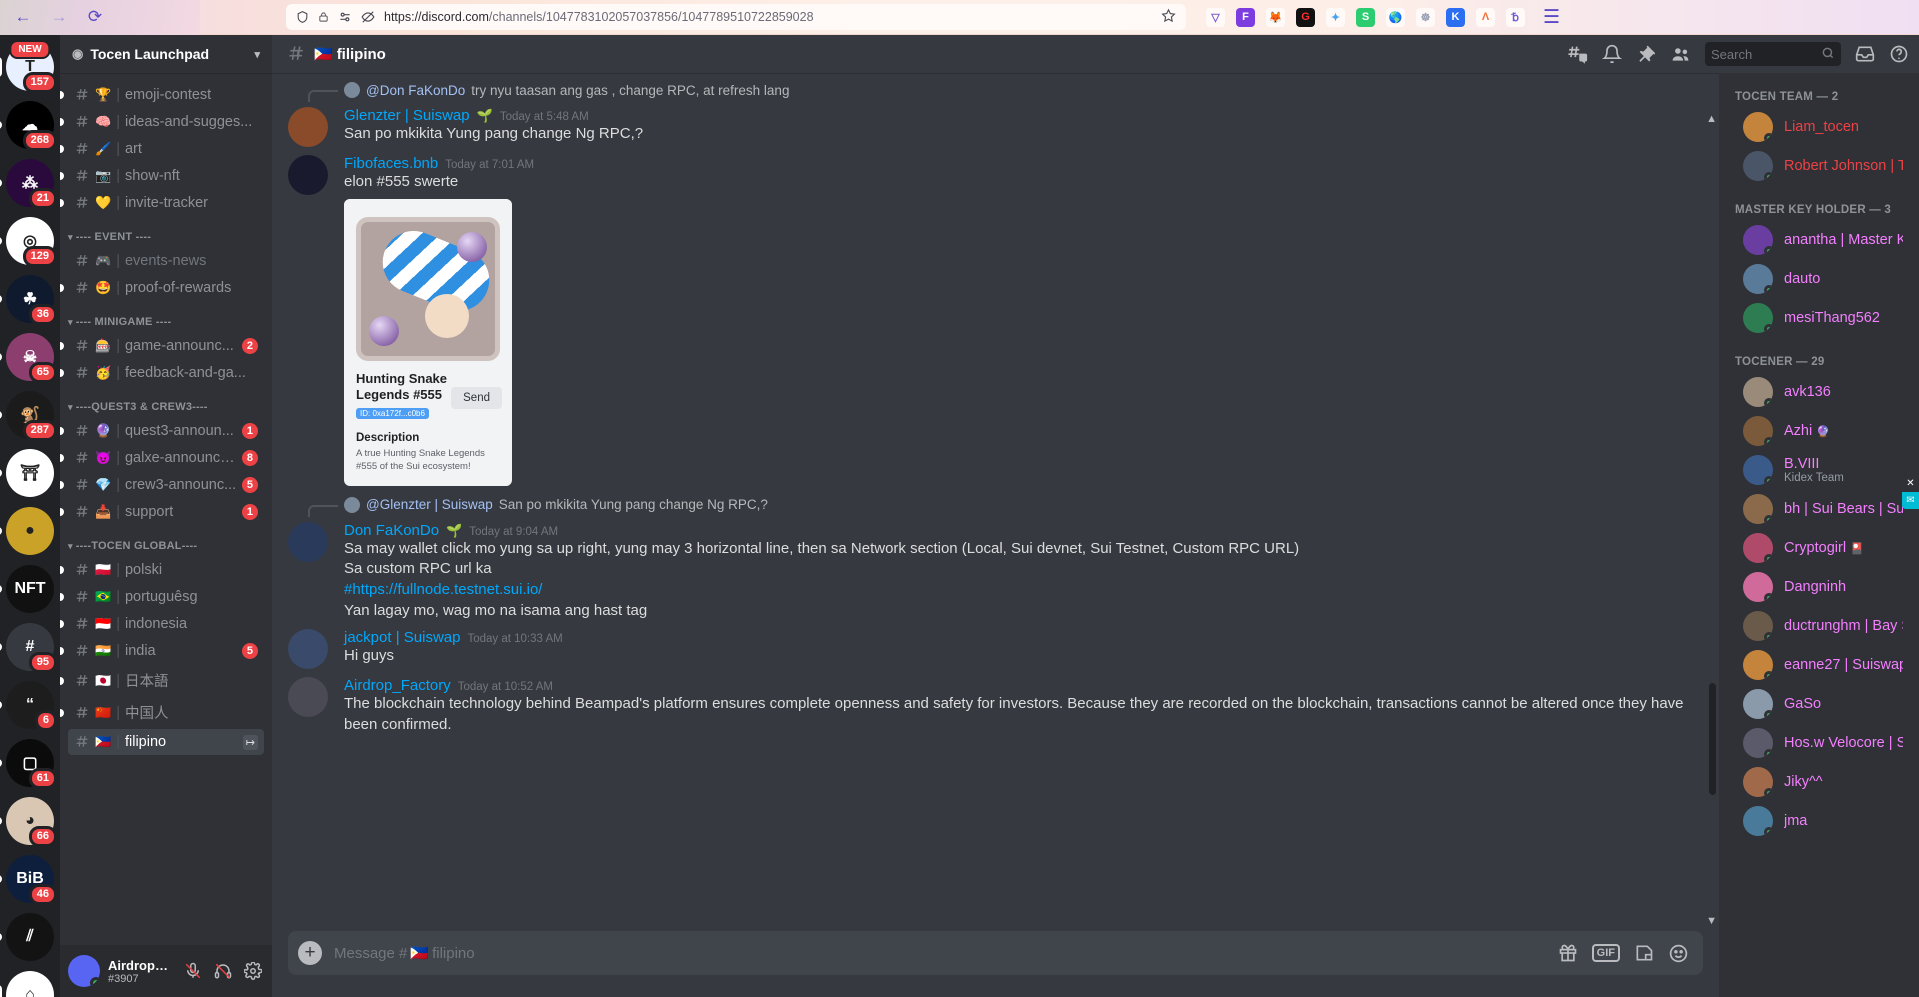 This screenshot has width=1919, height=997. Describe the element at coordinates (162, 712) in the screenshot. I see `sidebar-item--: 🇨🇳 | 中国人` at that location.